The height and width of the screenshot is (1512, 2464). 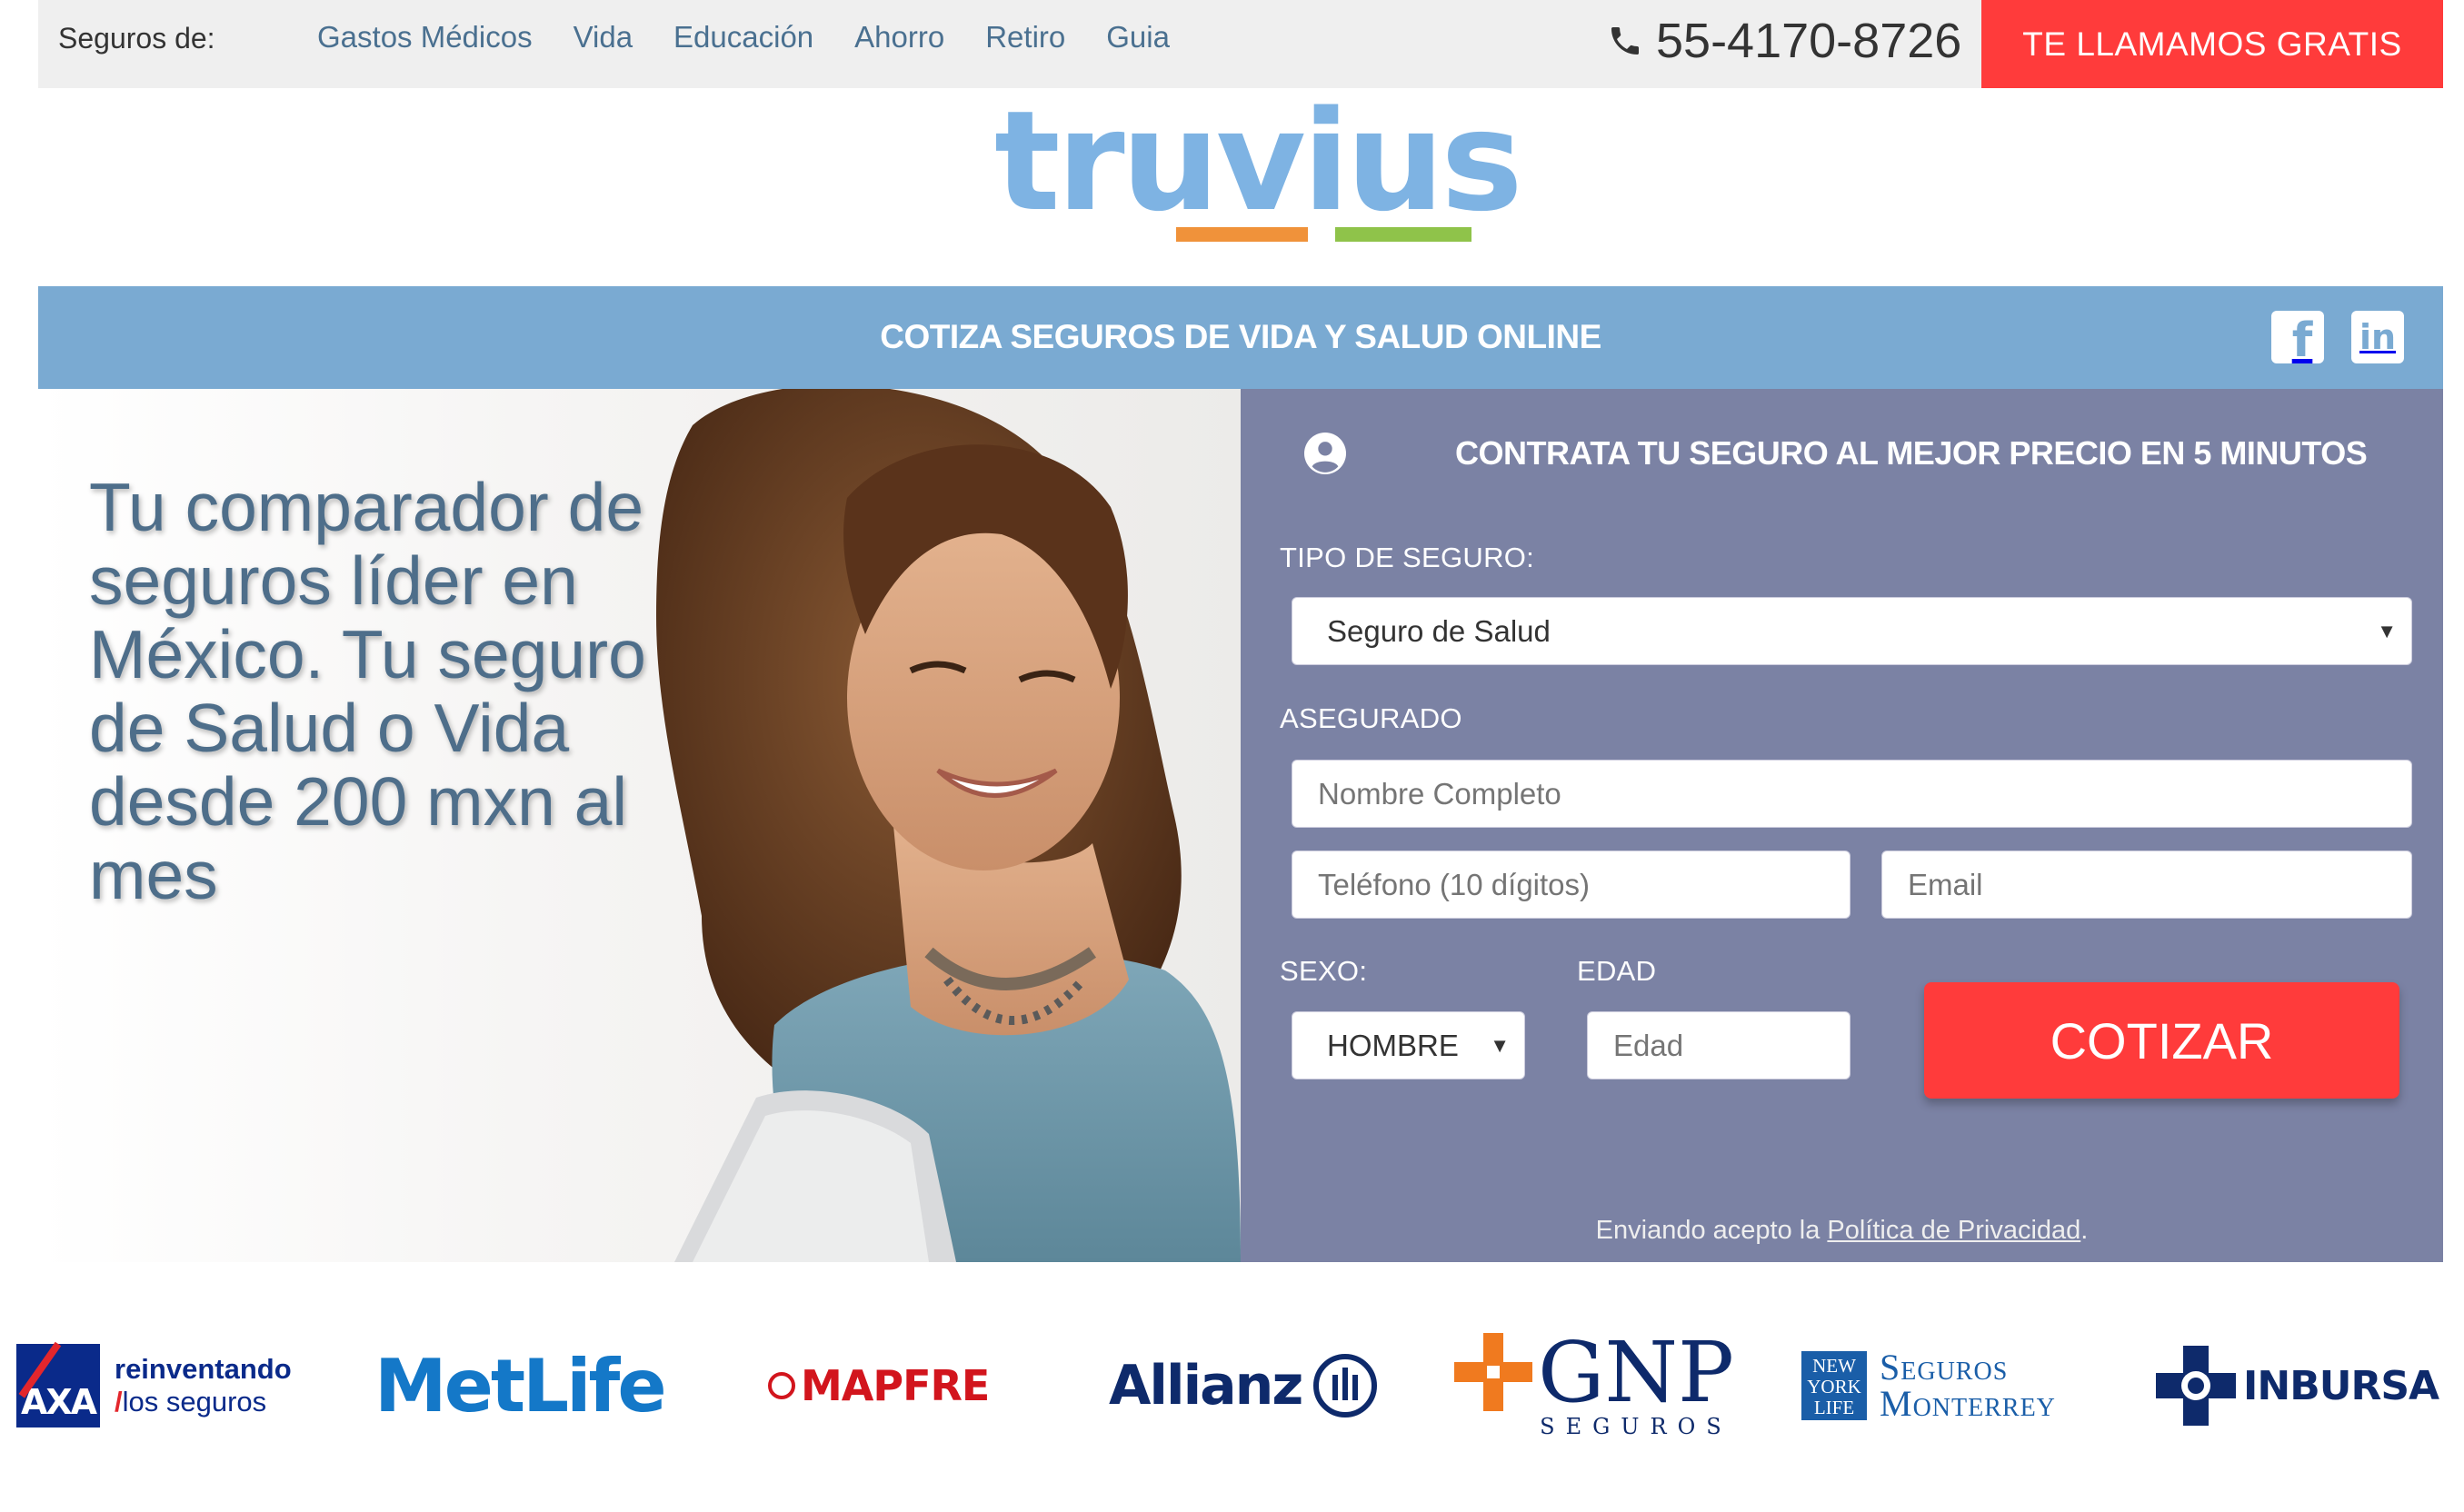 I want to click on phone-text: 55-4170-8726, so click(x=1809, y=41).